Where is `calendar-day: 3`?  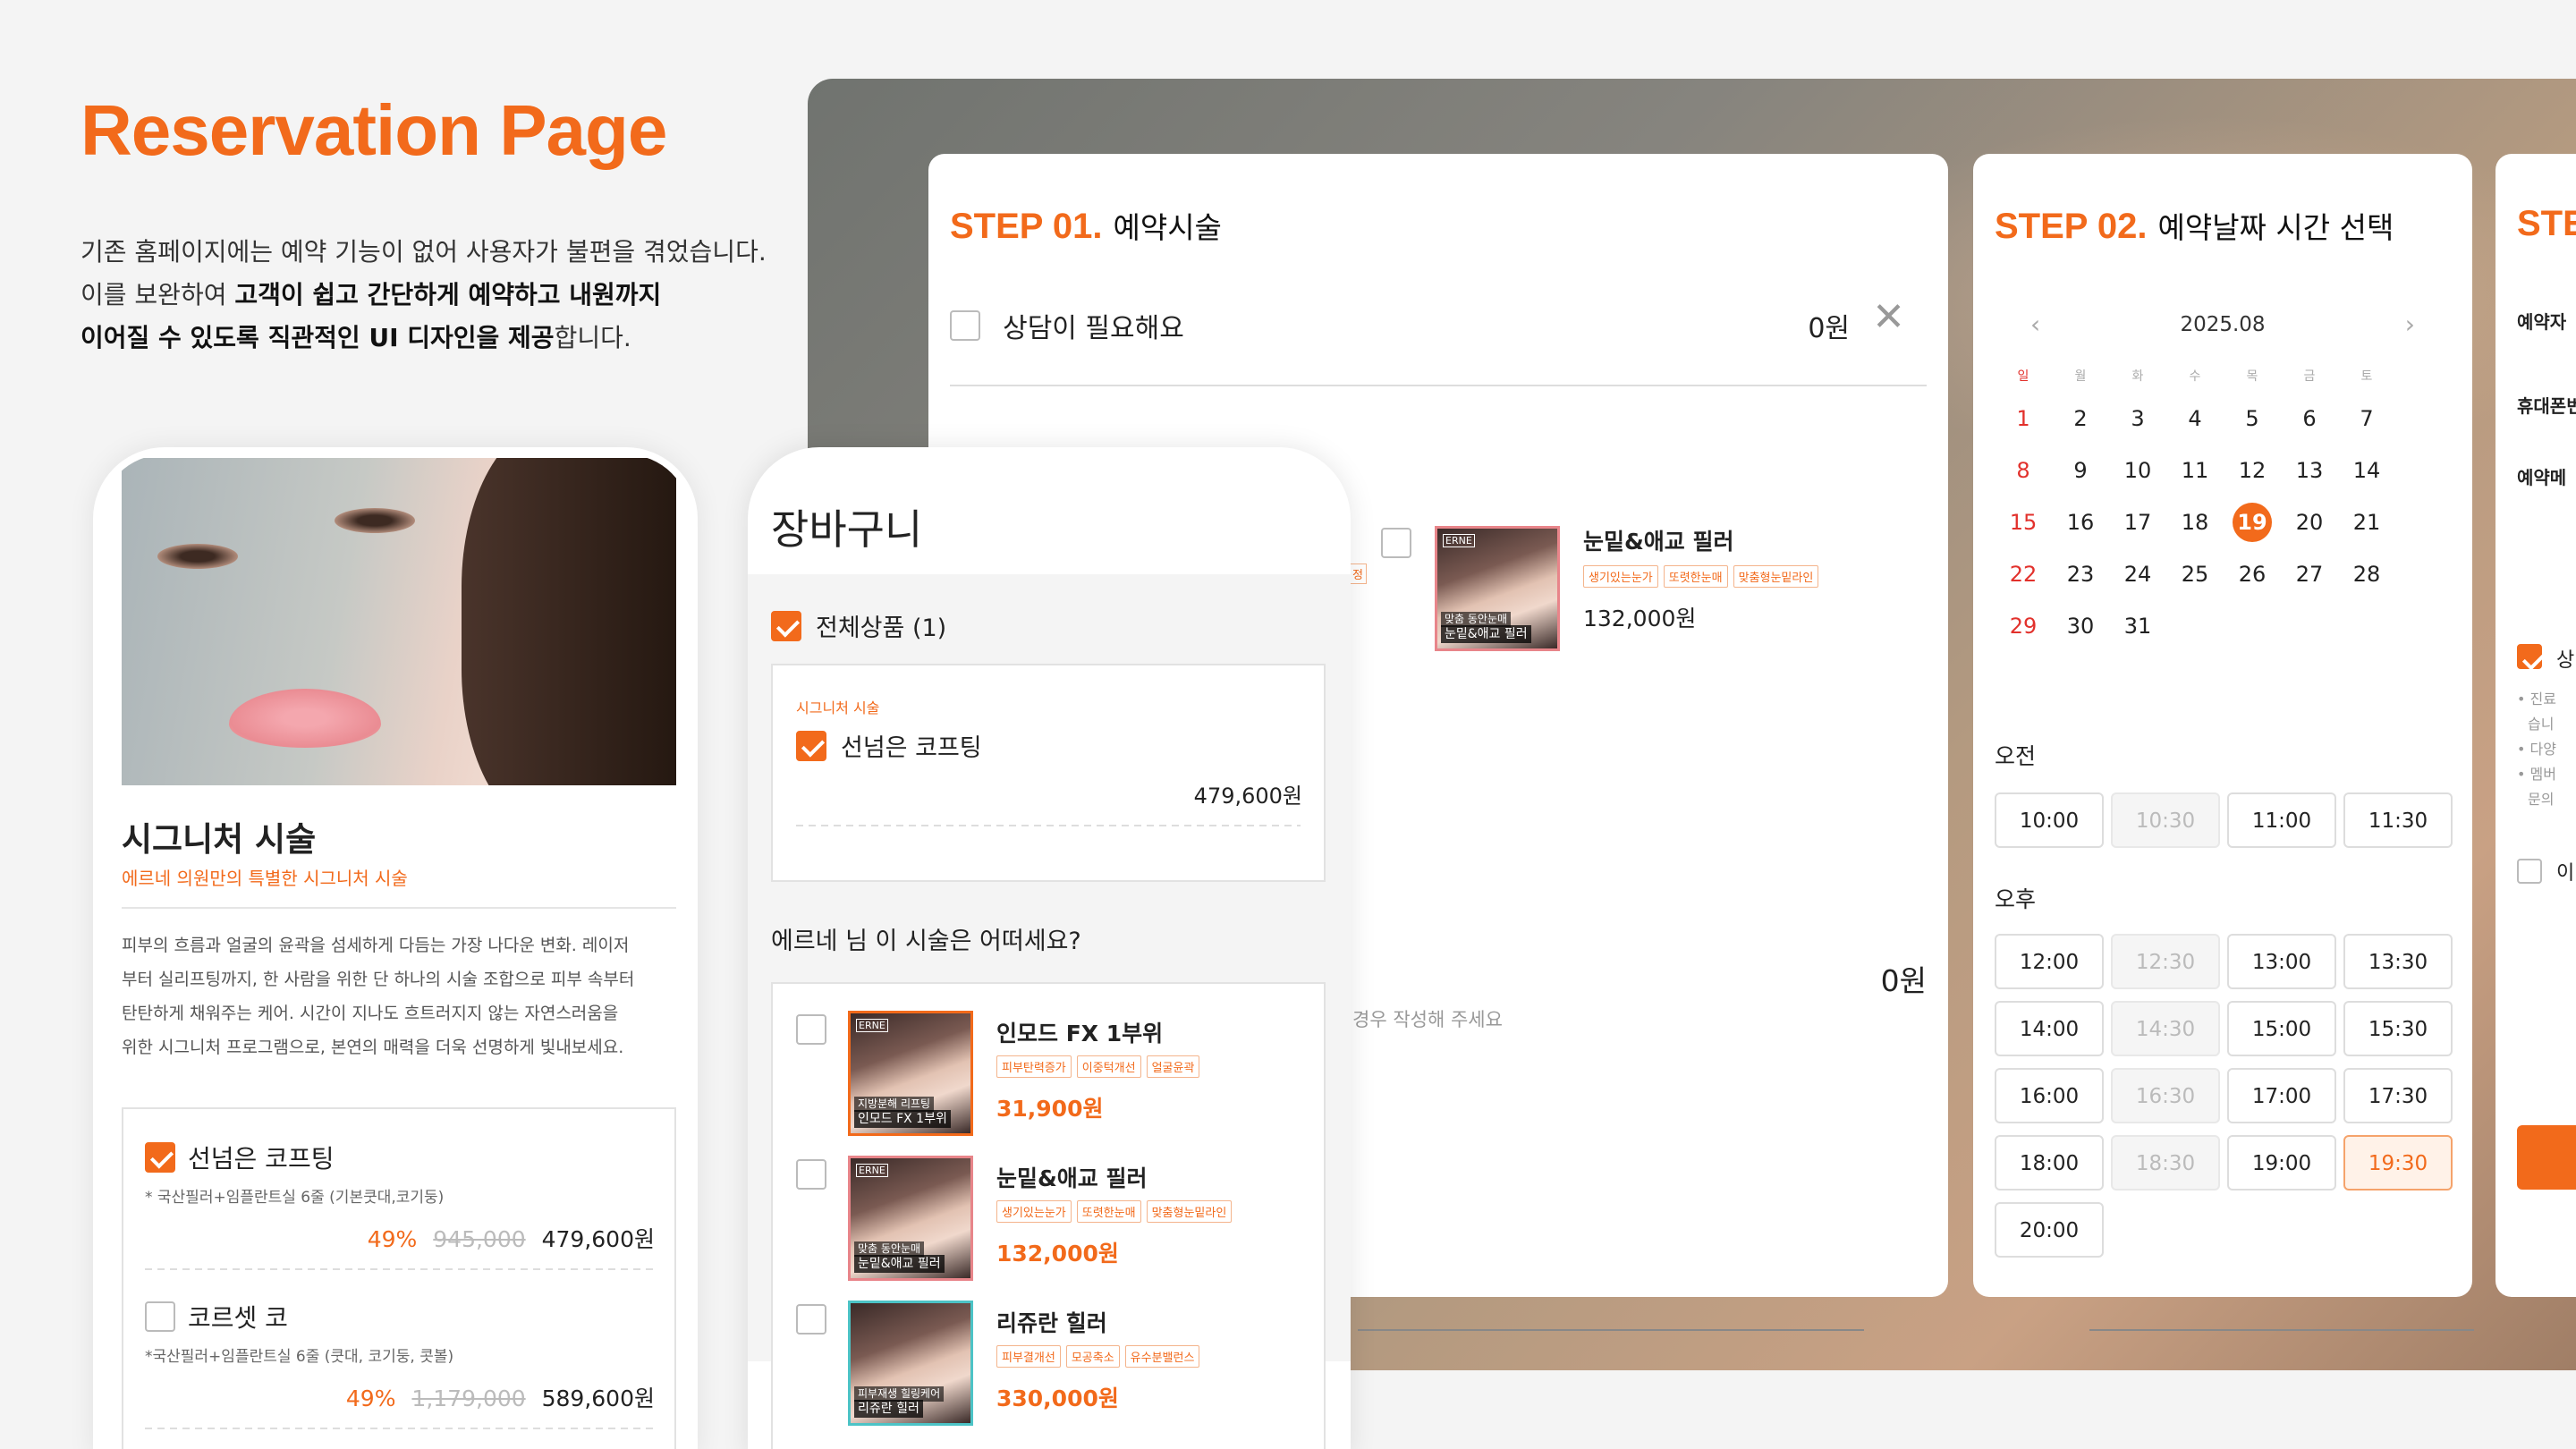 calendar-day: 3 is located at coordinates (2137, 418).